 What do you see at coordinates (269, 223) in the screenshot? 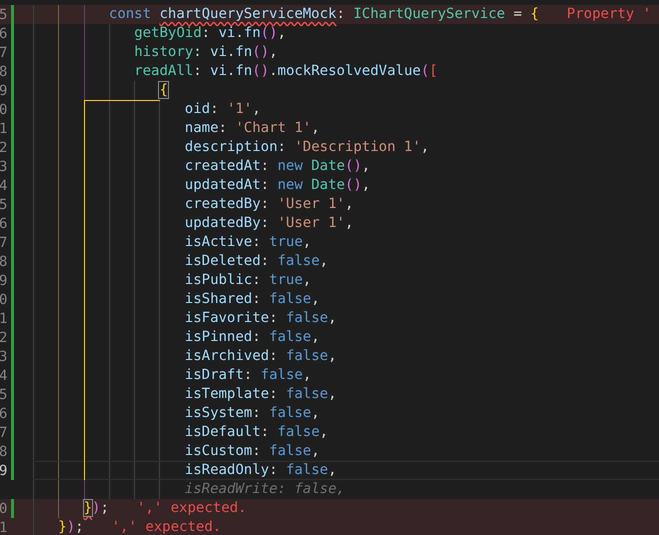
I see `code-line: updatedBy: 'User 1',` at bounding box center [269, 223].